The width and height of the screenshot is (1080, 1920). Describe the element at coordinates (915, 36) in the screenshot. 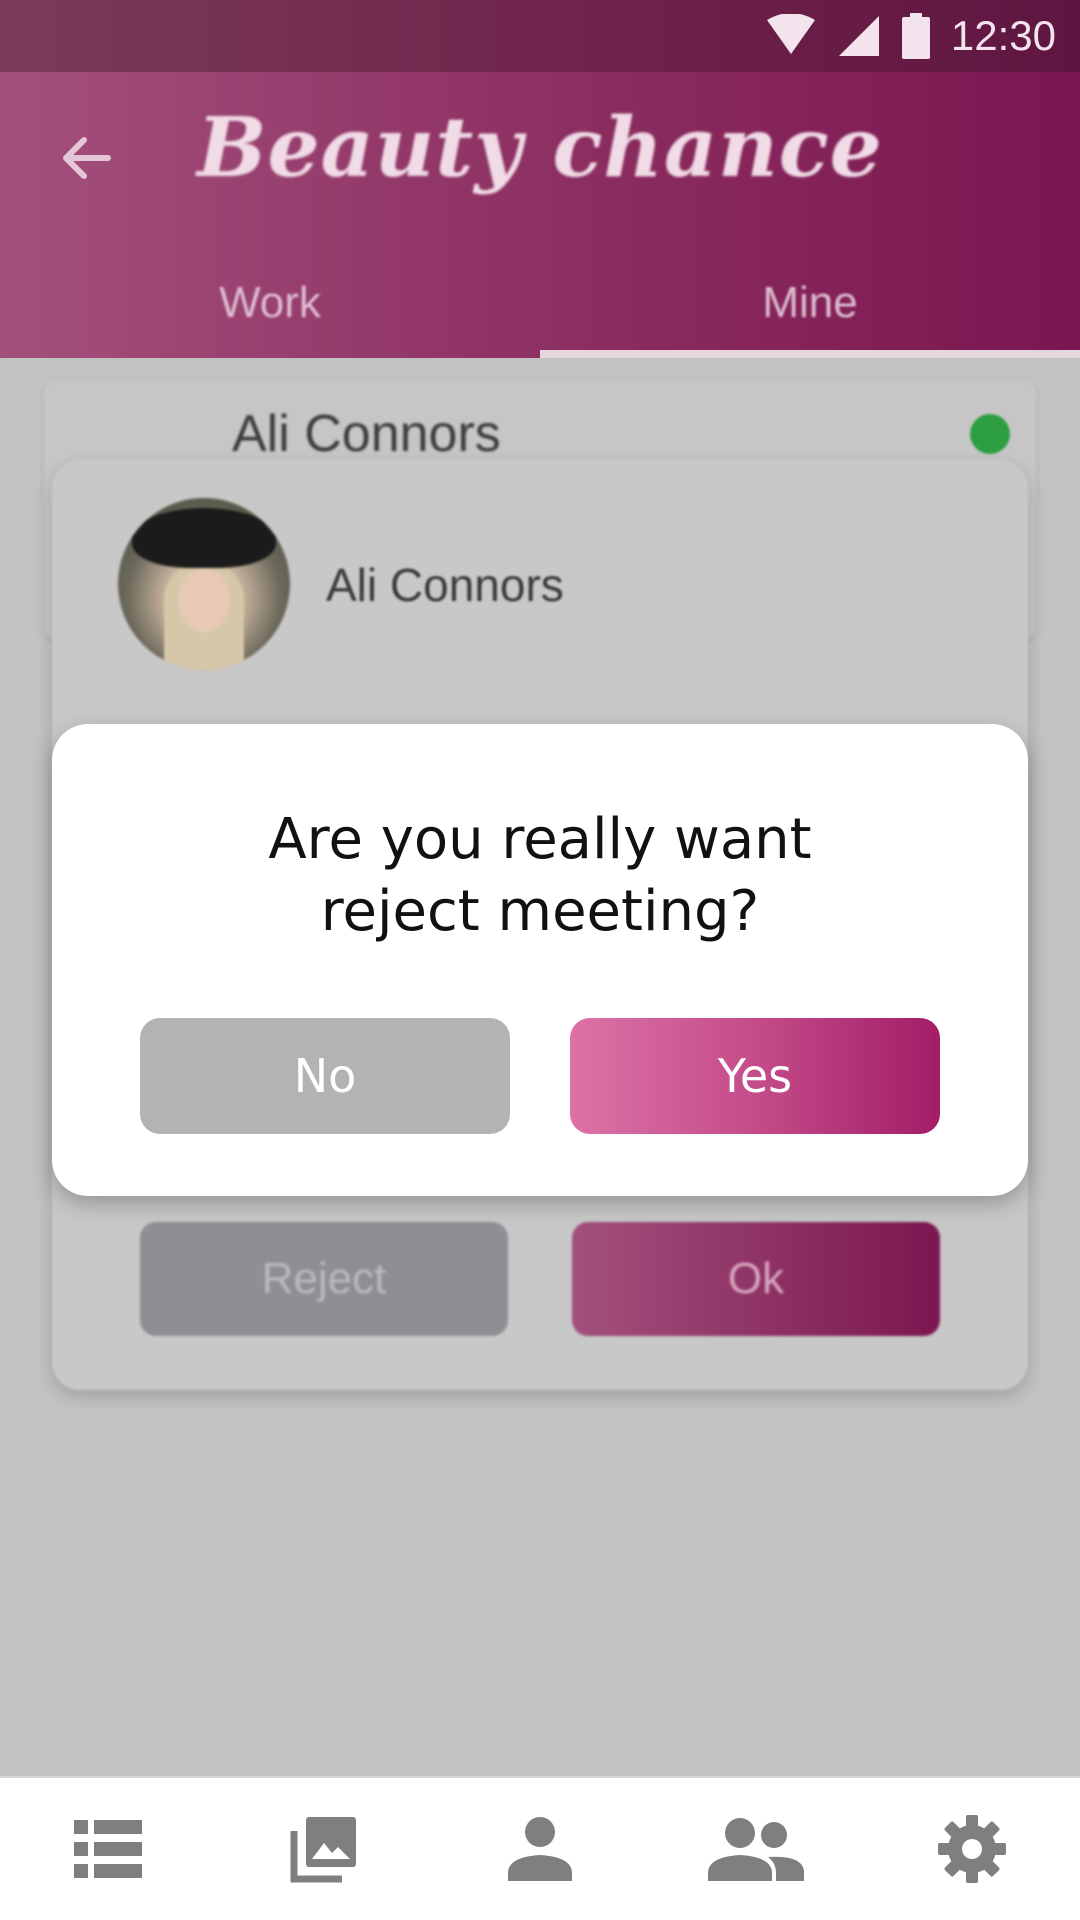

I see `battery-icon` at that location.